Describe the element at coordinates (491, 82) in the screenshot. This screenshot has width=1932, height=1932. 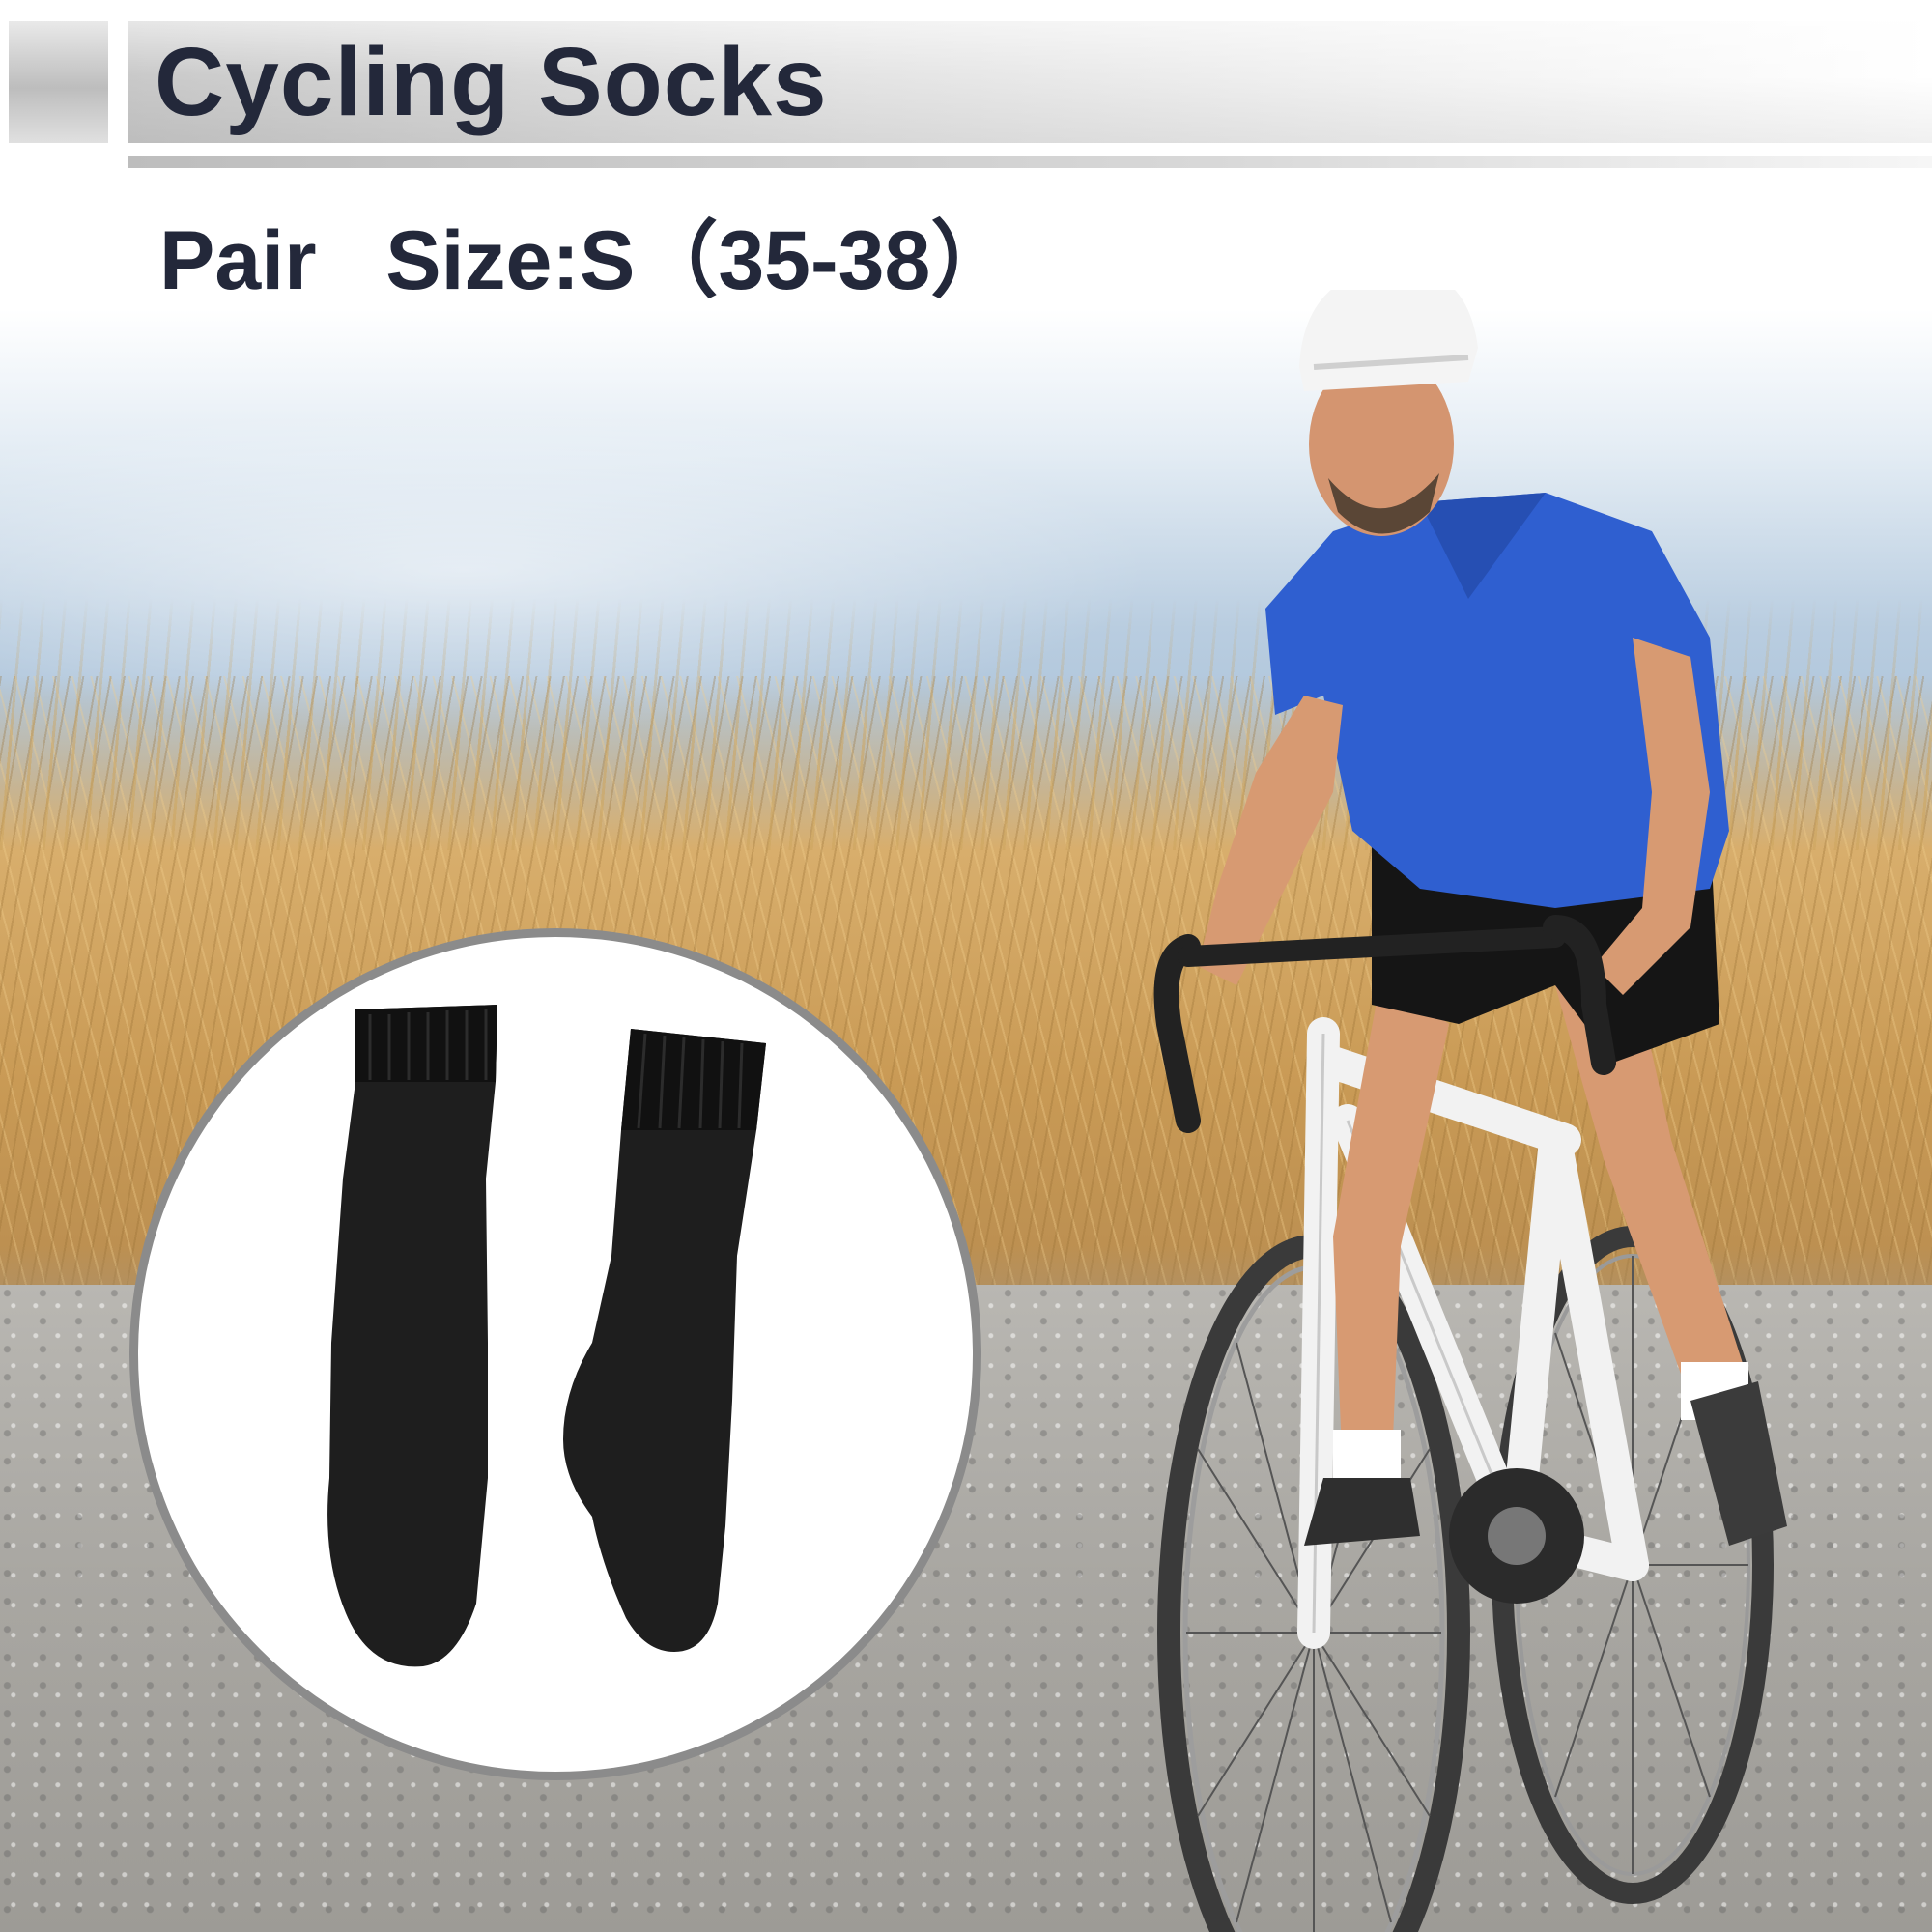
I see `product-title: Cycling Socks` at that location.